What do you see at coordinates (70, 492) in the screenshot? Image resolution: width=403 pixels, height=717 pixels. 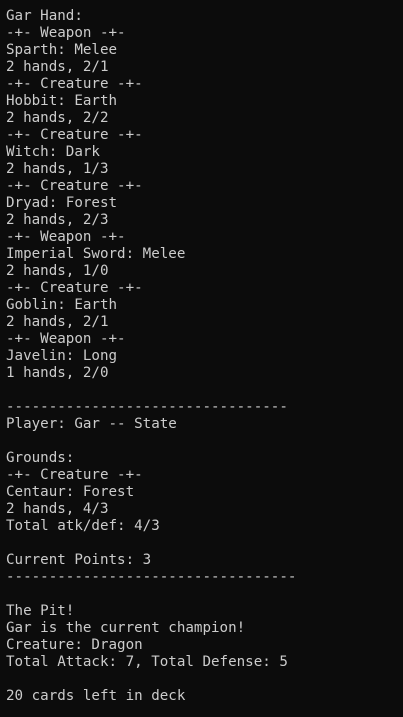 I see `card-name: Centaur: Forest` at bounding box center [70, 492].